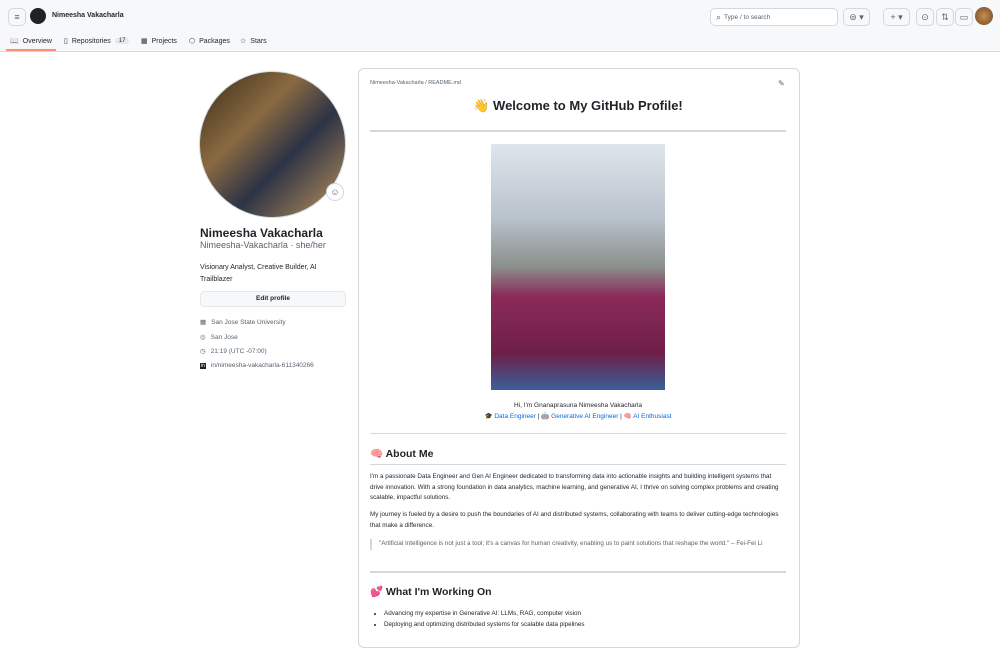  Describe the element at coordinates (272, 144) in the screenshot. I see `profile-avatar` at that location.